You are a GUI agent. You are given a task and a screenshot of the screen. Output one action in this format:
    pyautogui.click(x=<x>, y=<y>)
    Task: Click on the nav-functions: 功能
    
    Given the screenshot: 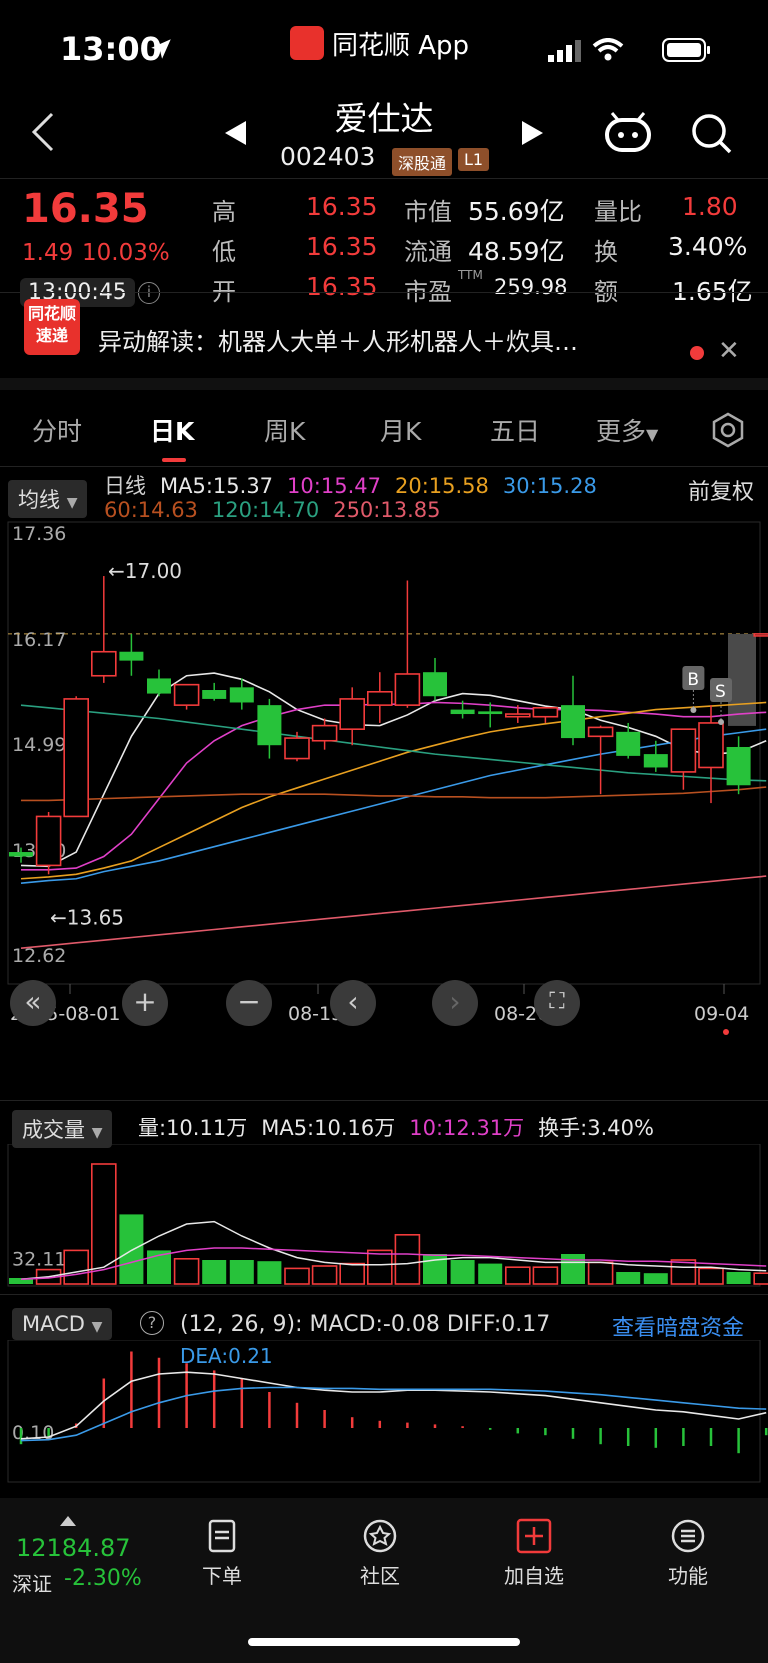 What is the action you would take?
    pyautogui.click(x=688, y=1553)
    